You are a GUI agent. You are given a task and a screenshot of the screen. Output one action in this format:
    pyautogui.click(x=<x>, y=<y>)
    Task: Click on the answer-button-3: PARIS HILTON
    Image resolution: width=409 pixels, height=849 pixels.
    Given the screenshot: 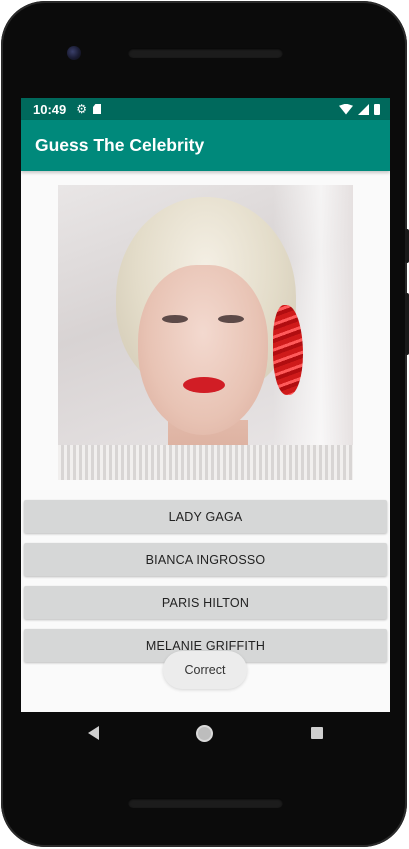 What is the action you would take?
    pyautogui.click(x=205, y=602)
    